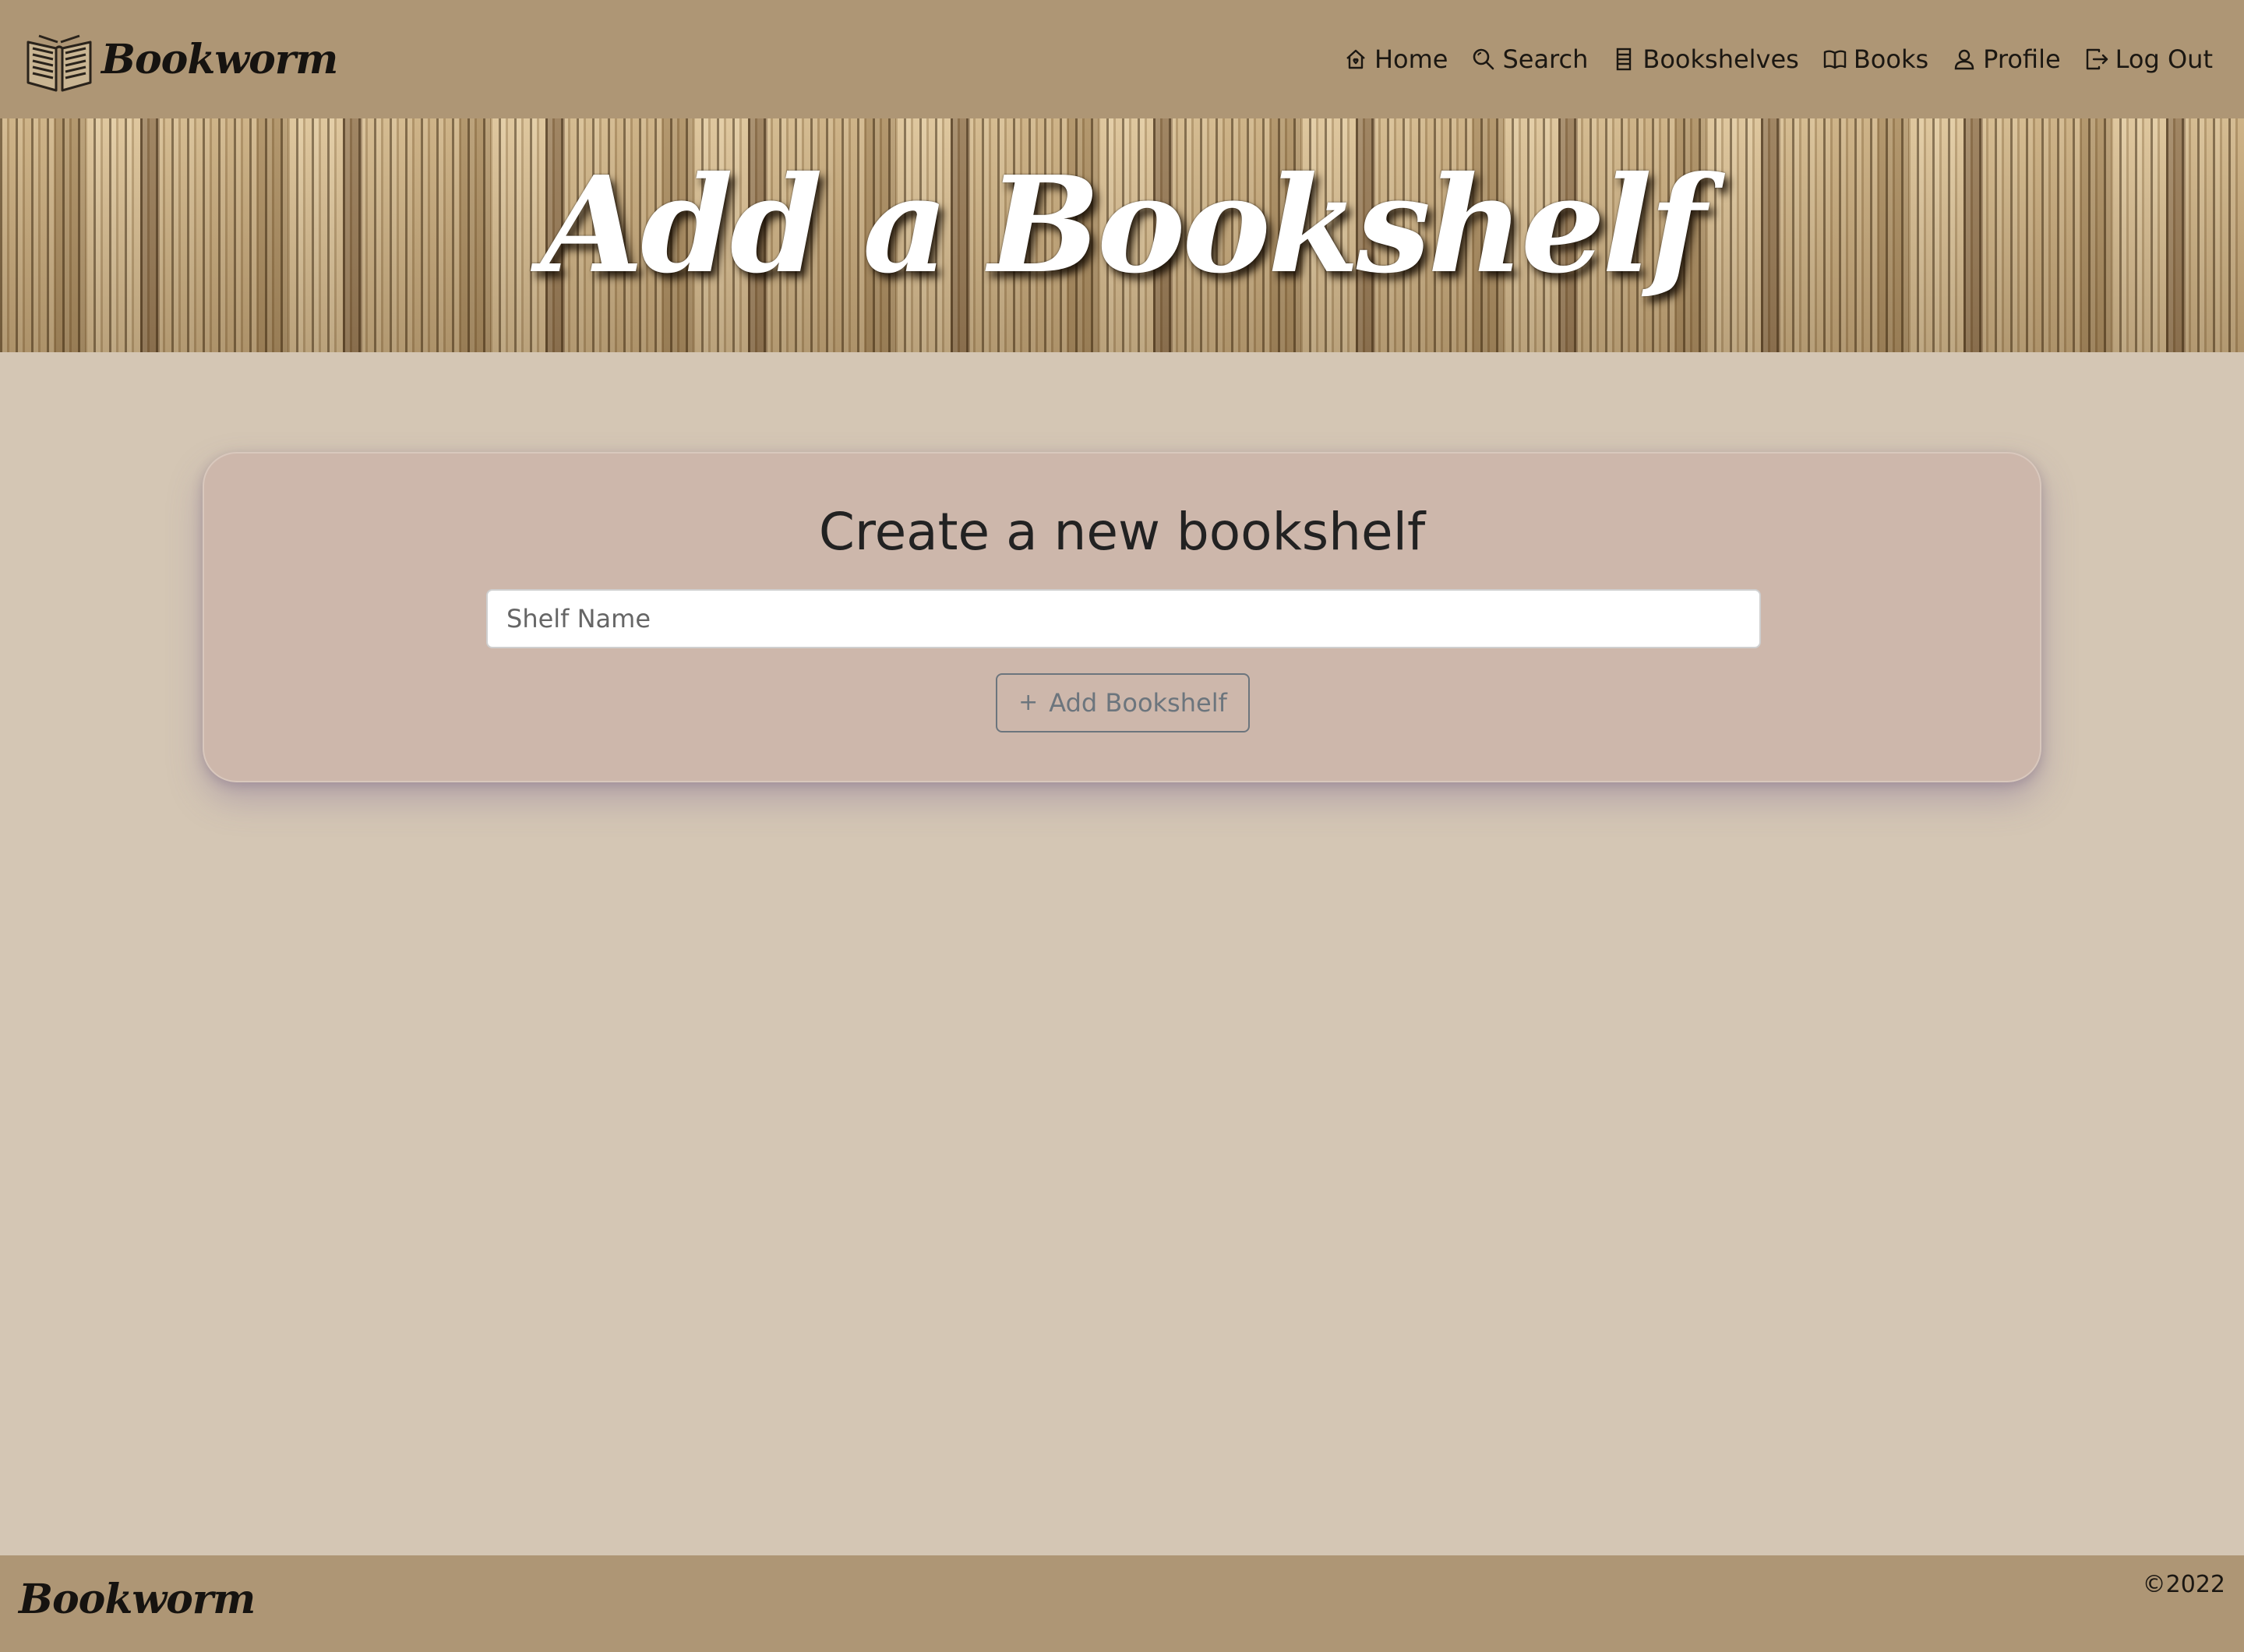 Image resolution: width=2244 pixels, height=1652 pixels. I want to click on nav-item-logout: Log Out, so click(2148, 59).